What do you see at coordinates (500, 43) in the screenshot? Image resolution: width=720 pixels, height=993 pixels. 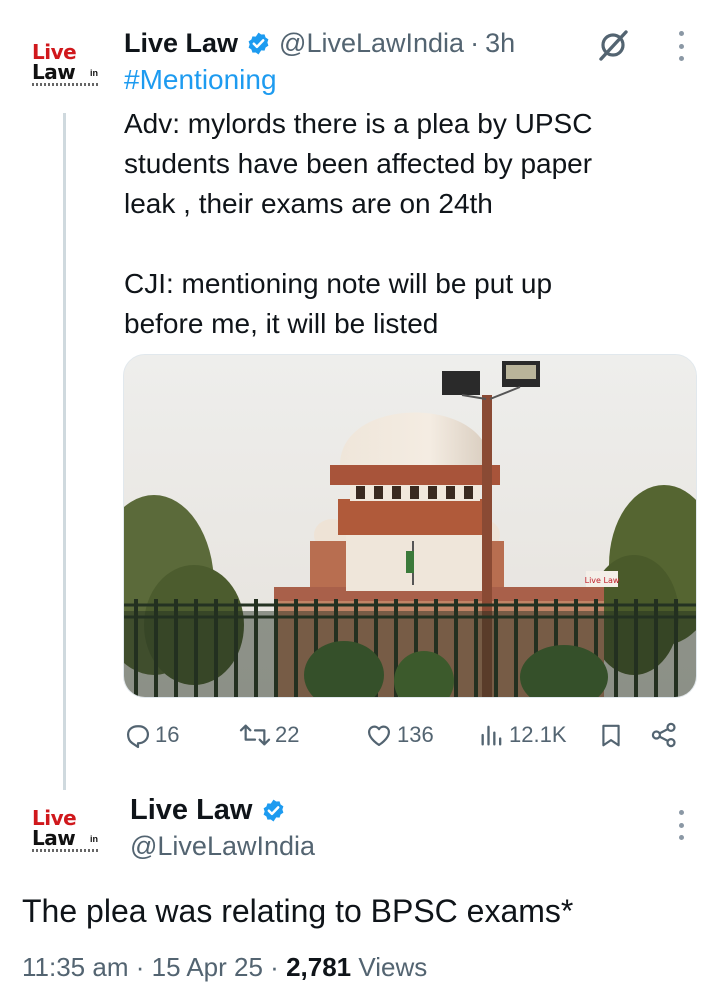 I see `tweet-time: 3h` at bounding box center [500, 43].